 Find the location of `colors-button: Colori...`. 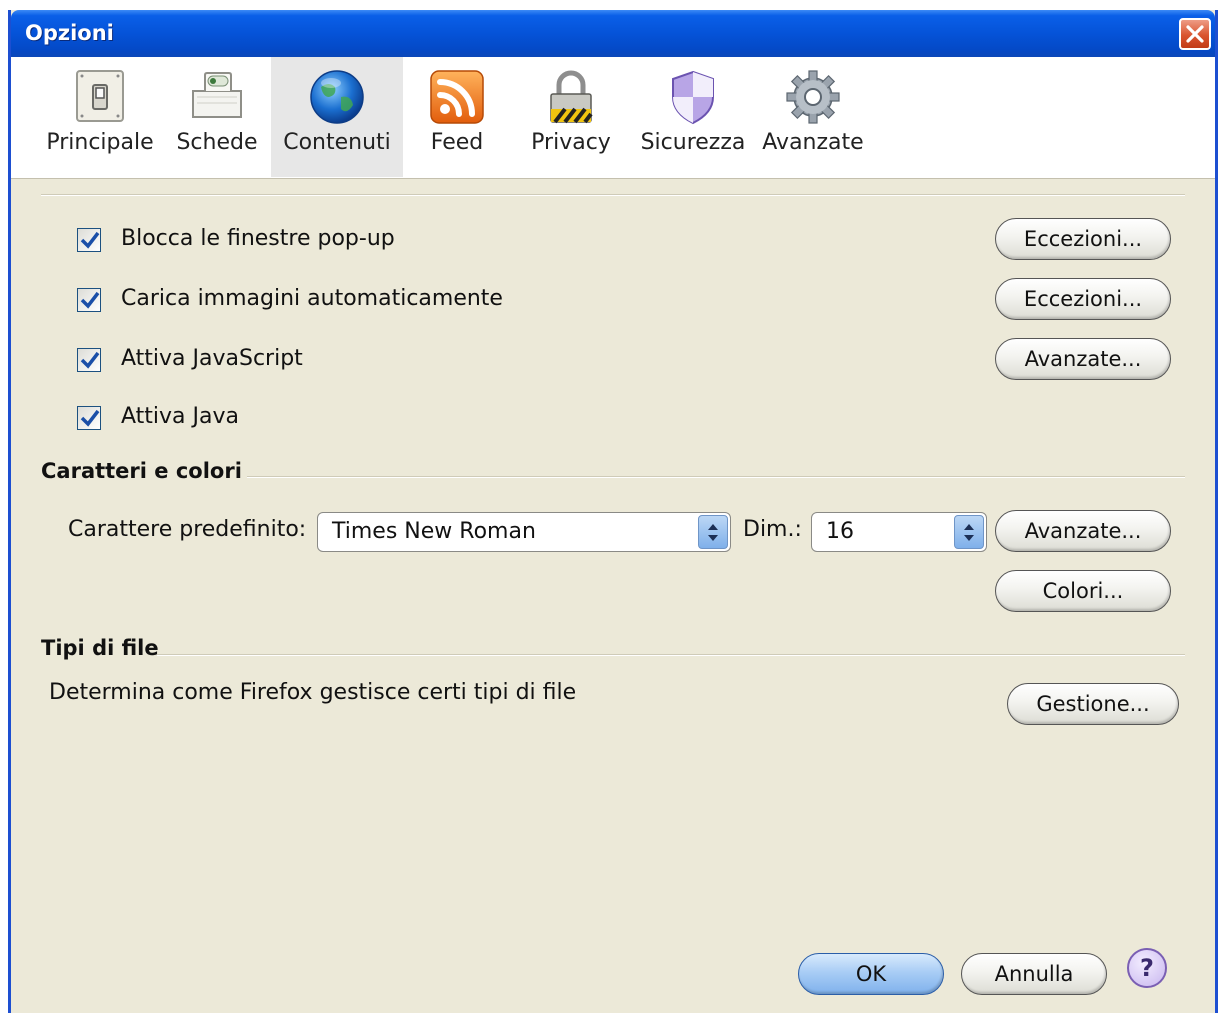

colors-button: Colori... is located at coordinates (1083, 591).